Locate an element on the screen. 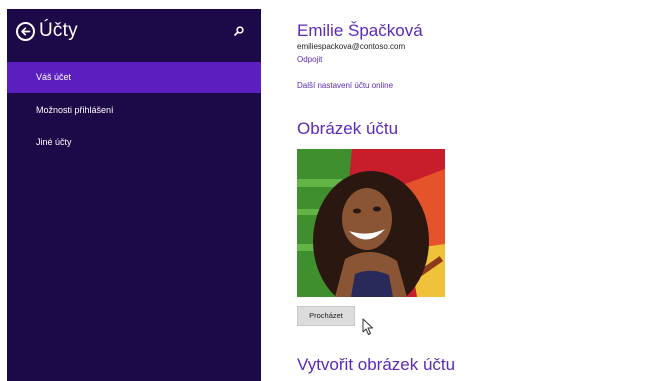  sidebar-item-your-account: Váš účet is located at coordinates (134, 77).